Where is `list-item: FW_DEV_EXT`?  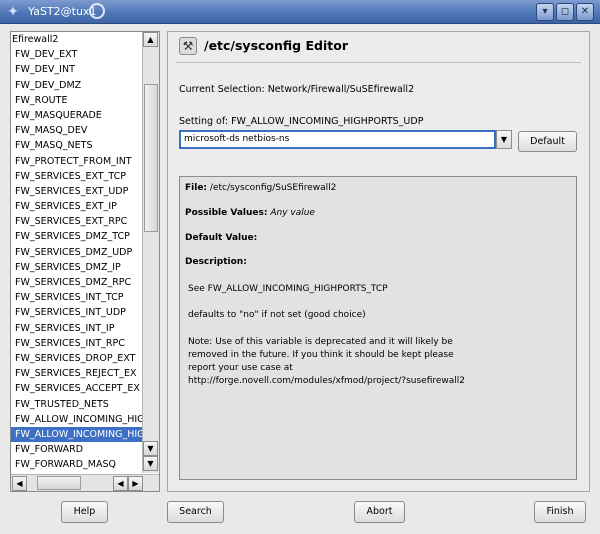 list-item: FW_DEV_EXT is located at coordinates (76, 54).